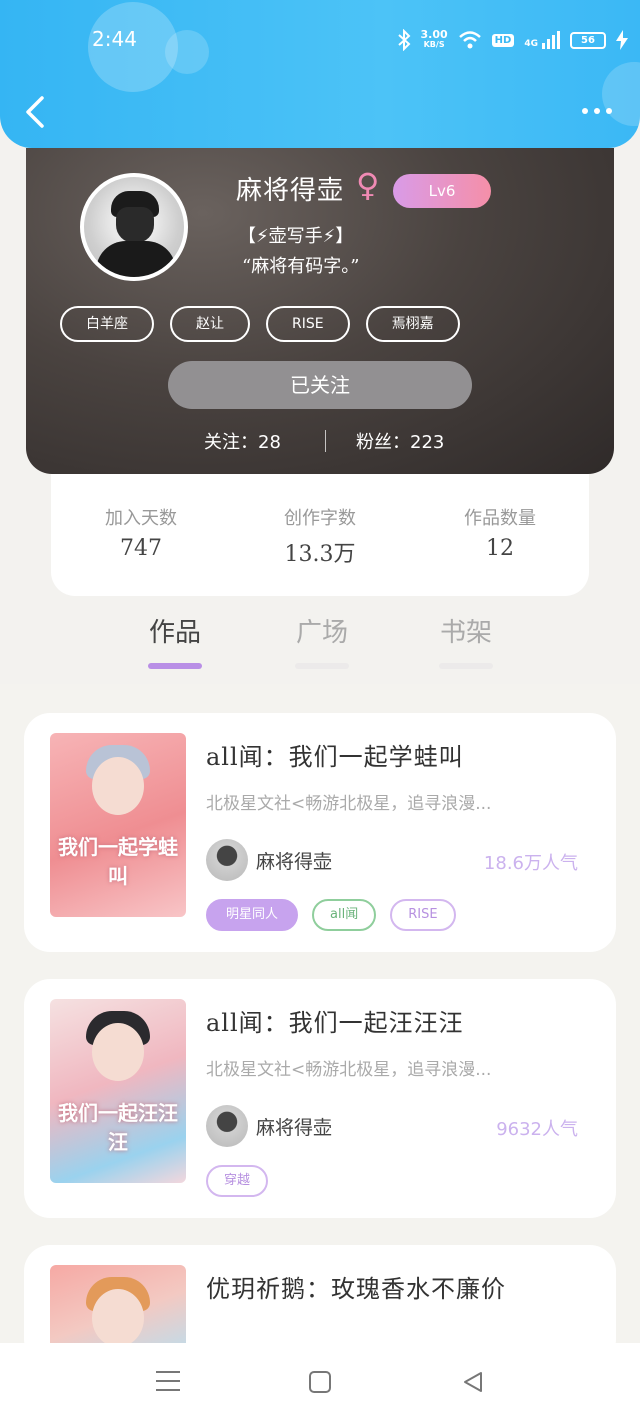 This screenshot has height=1422, width=640. What do you see at coordinates (500, 548) in the screenshot?
I see `stat-value: 12` at bounding box center [500, 548].